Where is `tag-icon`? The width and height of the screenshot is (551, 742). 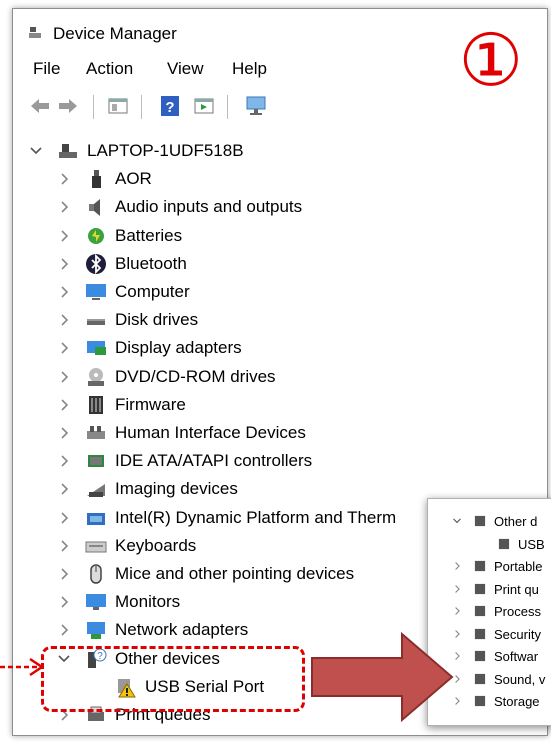 tag-icon is located at coordinates (96, 179).